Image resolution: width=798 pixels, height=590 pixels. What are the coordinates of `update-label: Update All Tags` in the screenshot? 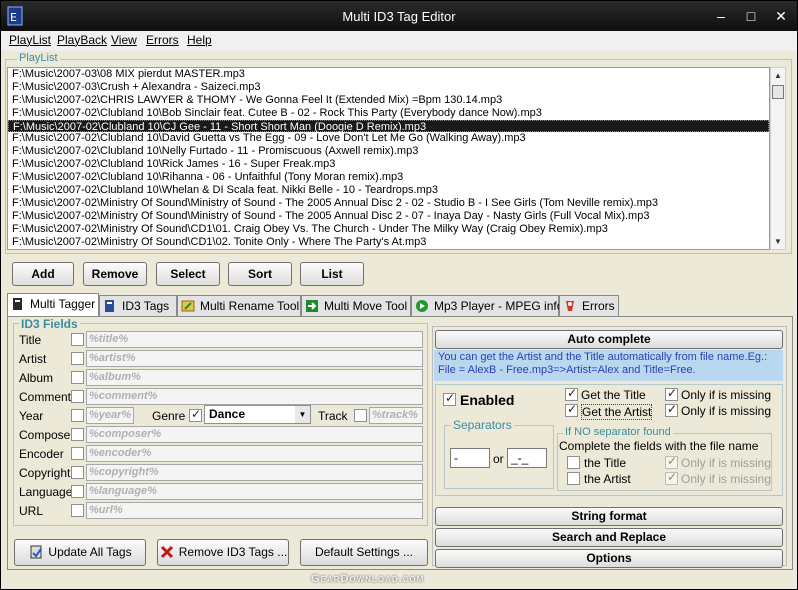 It's located at (90, 552).